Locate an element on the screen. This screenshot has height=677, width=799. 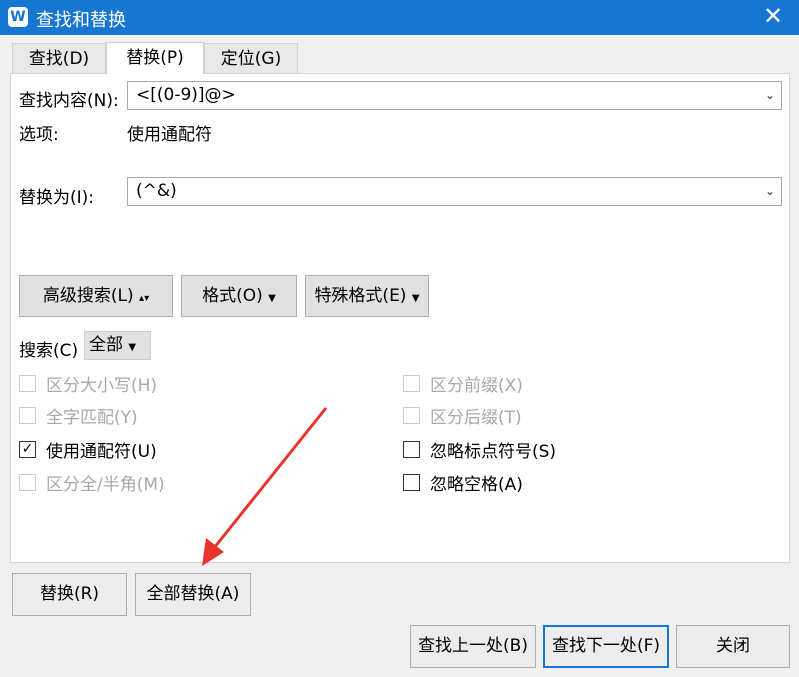
advanced-search-button: 高级搜索(L) ▴▾ is located at coordinates (96, 296).